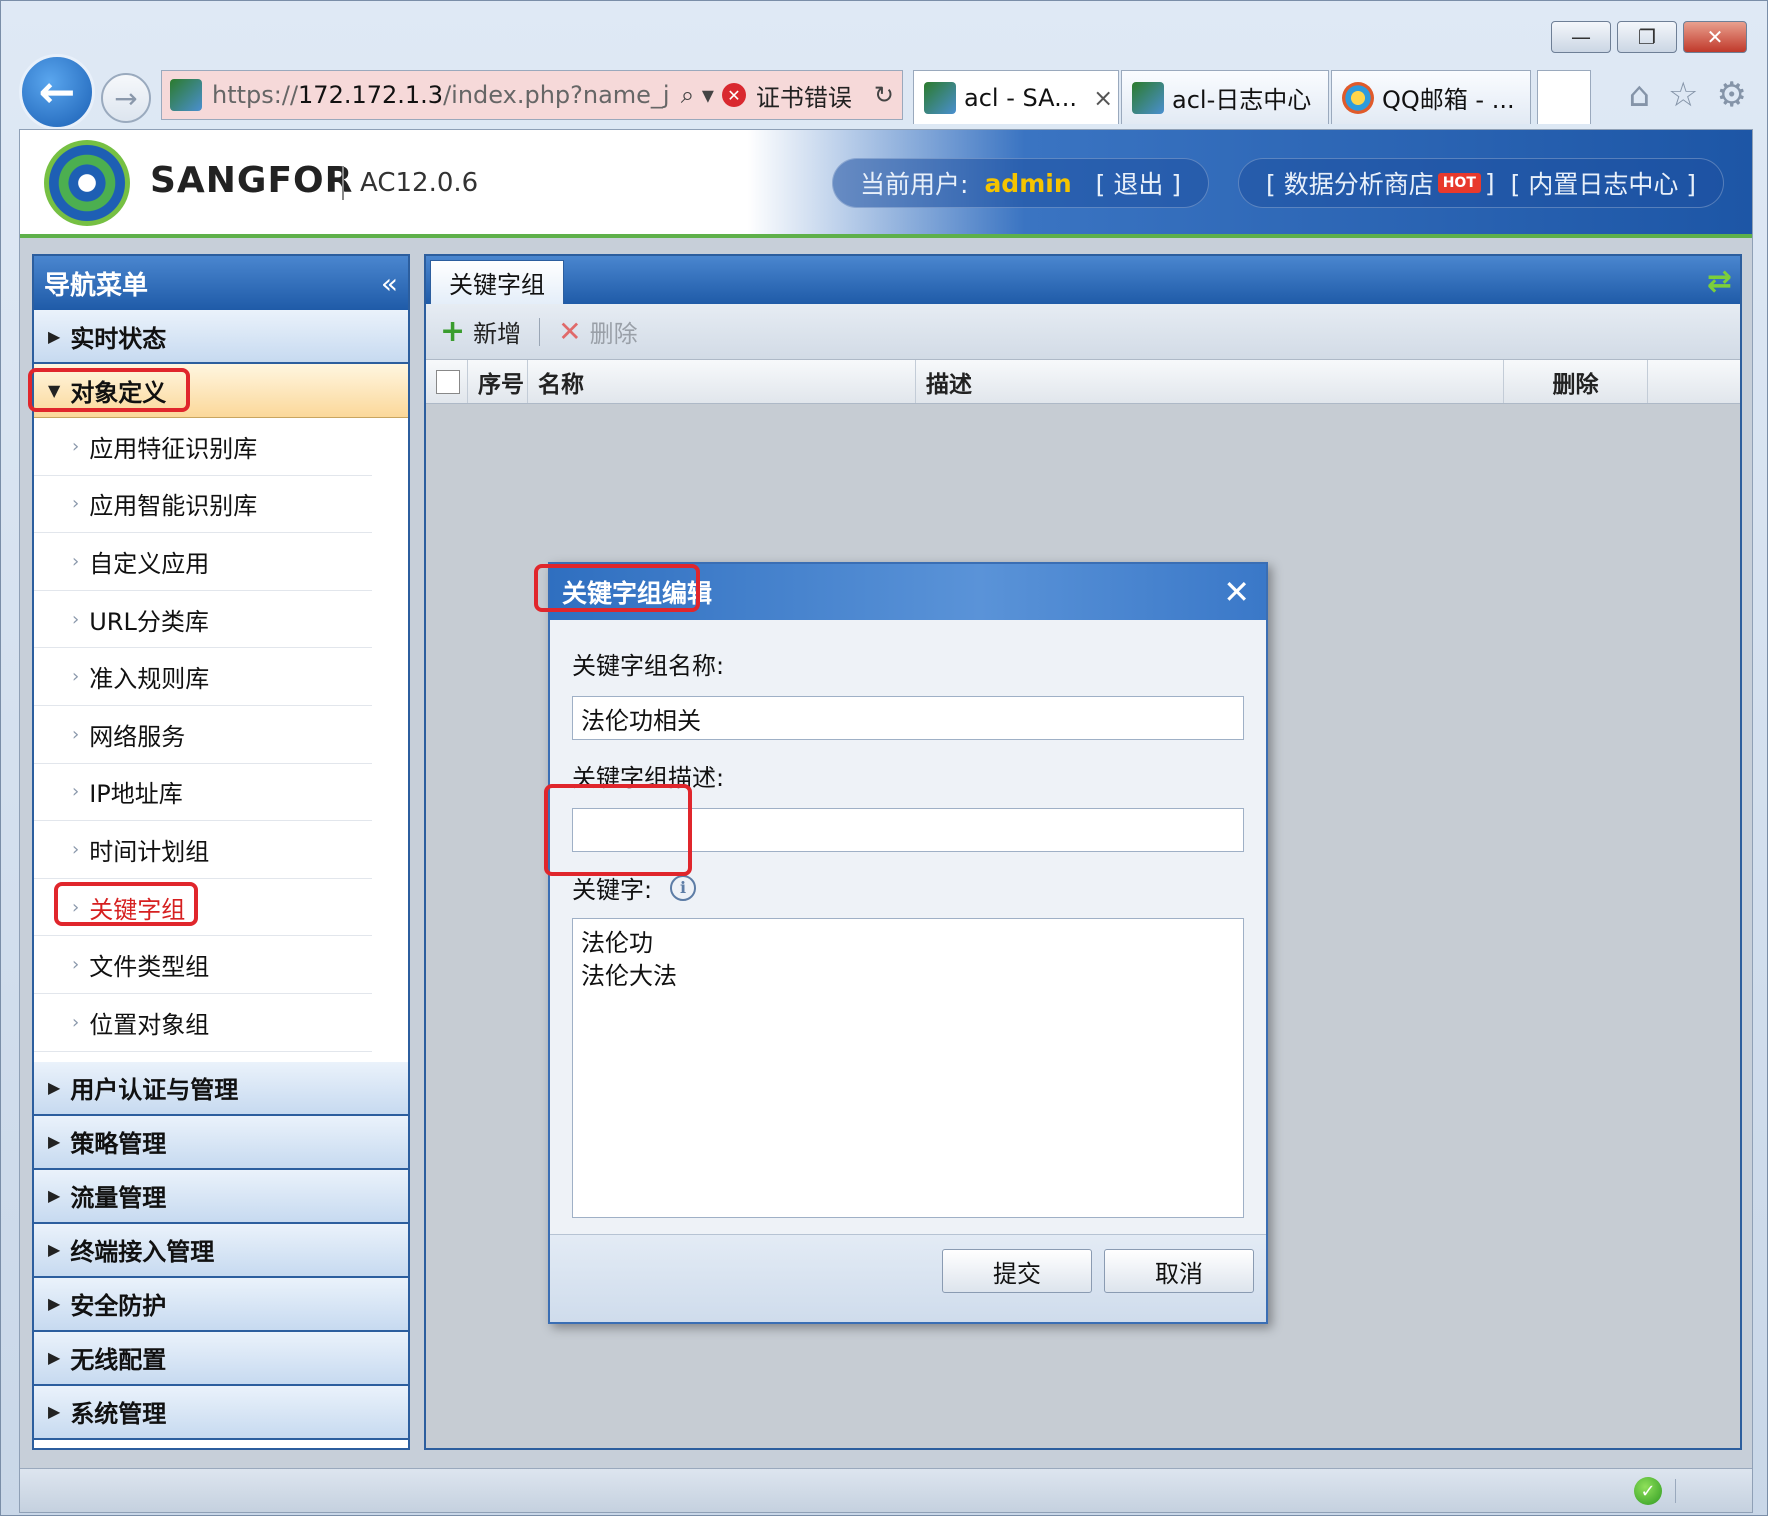  What do you see at coordinates (1715, 37) in the screenshot?
I see `close-window-button: ✕` at bounding box center [1715, 37].